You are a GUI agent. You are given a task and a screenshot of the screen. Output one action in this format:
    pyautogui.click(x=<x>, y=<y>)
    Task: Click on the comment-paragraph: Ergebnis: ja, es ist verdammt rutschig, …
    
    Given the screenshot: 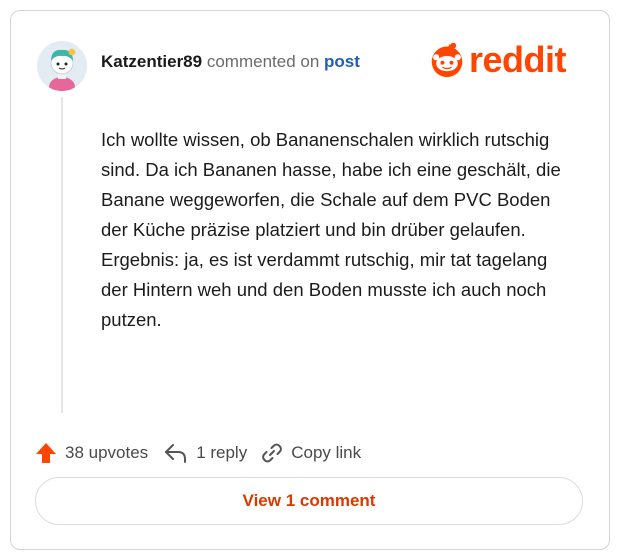 What is the action you would take?
    pyautogui.click(x=324, y=289)
    